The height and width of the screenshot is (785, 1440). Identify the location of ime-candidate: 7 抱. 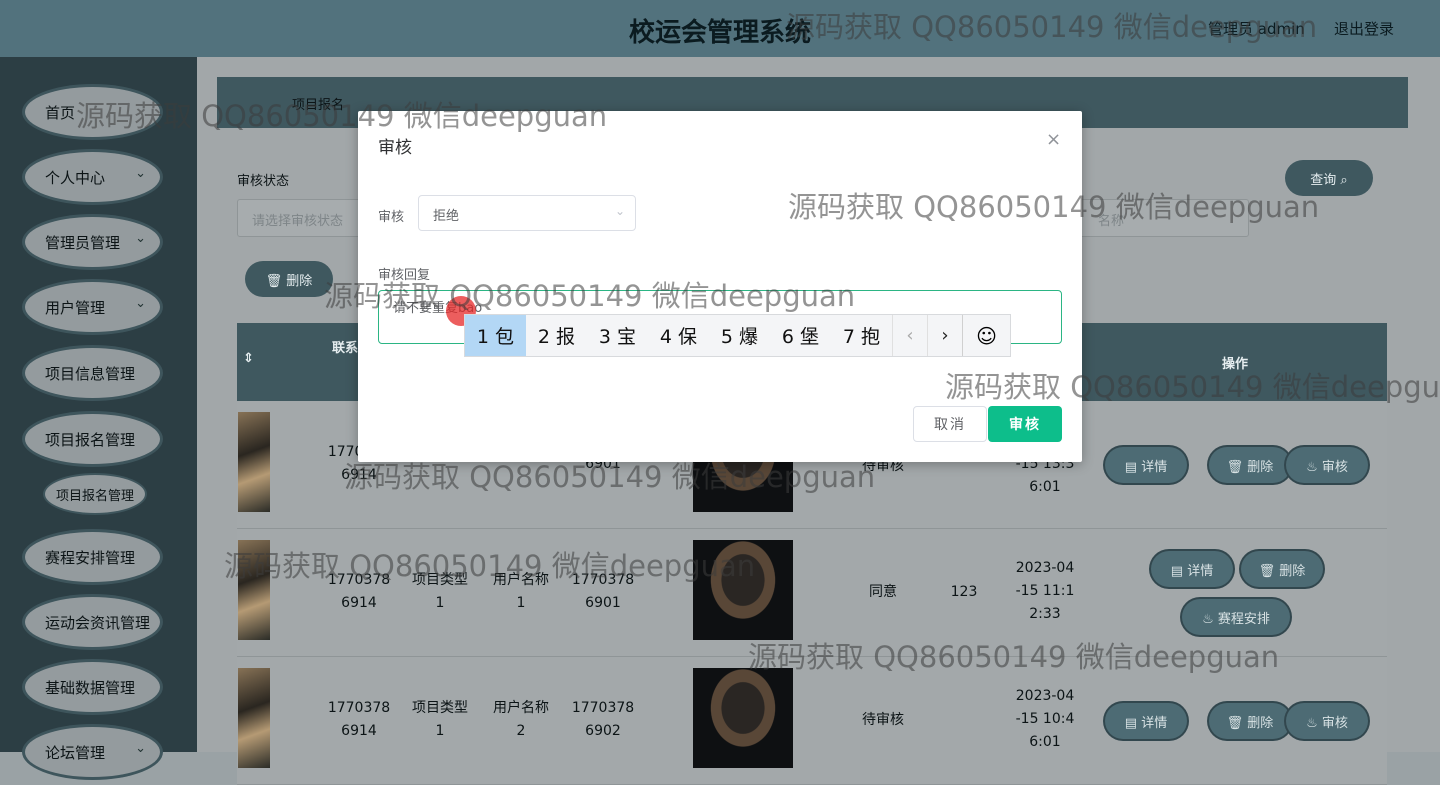
(861, 335).